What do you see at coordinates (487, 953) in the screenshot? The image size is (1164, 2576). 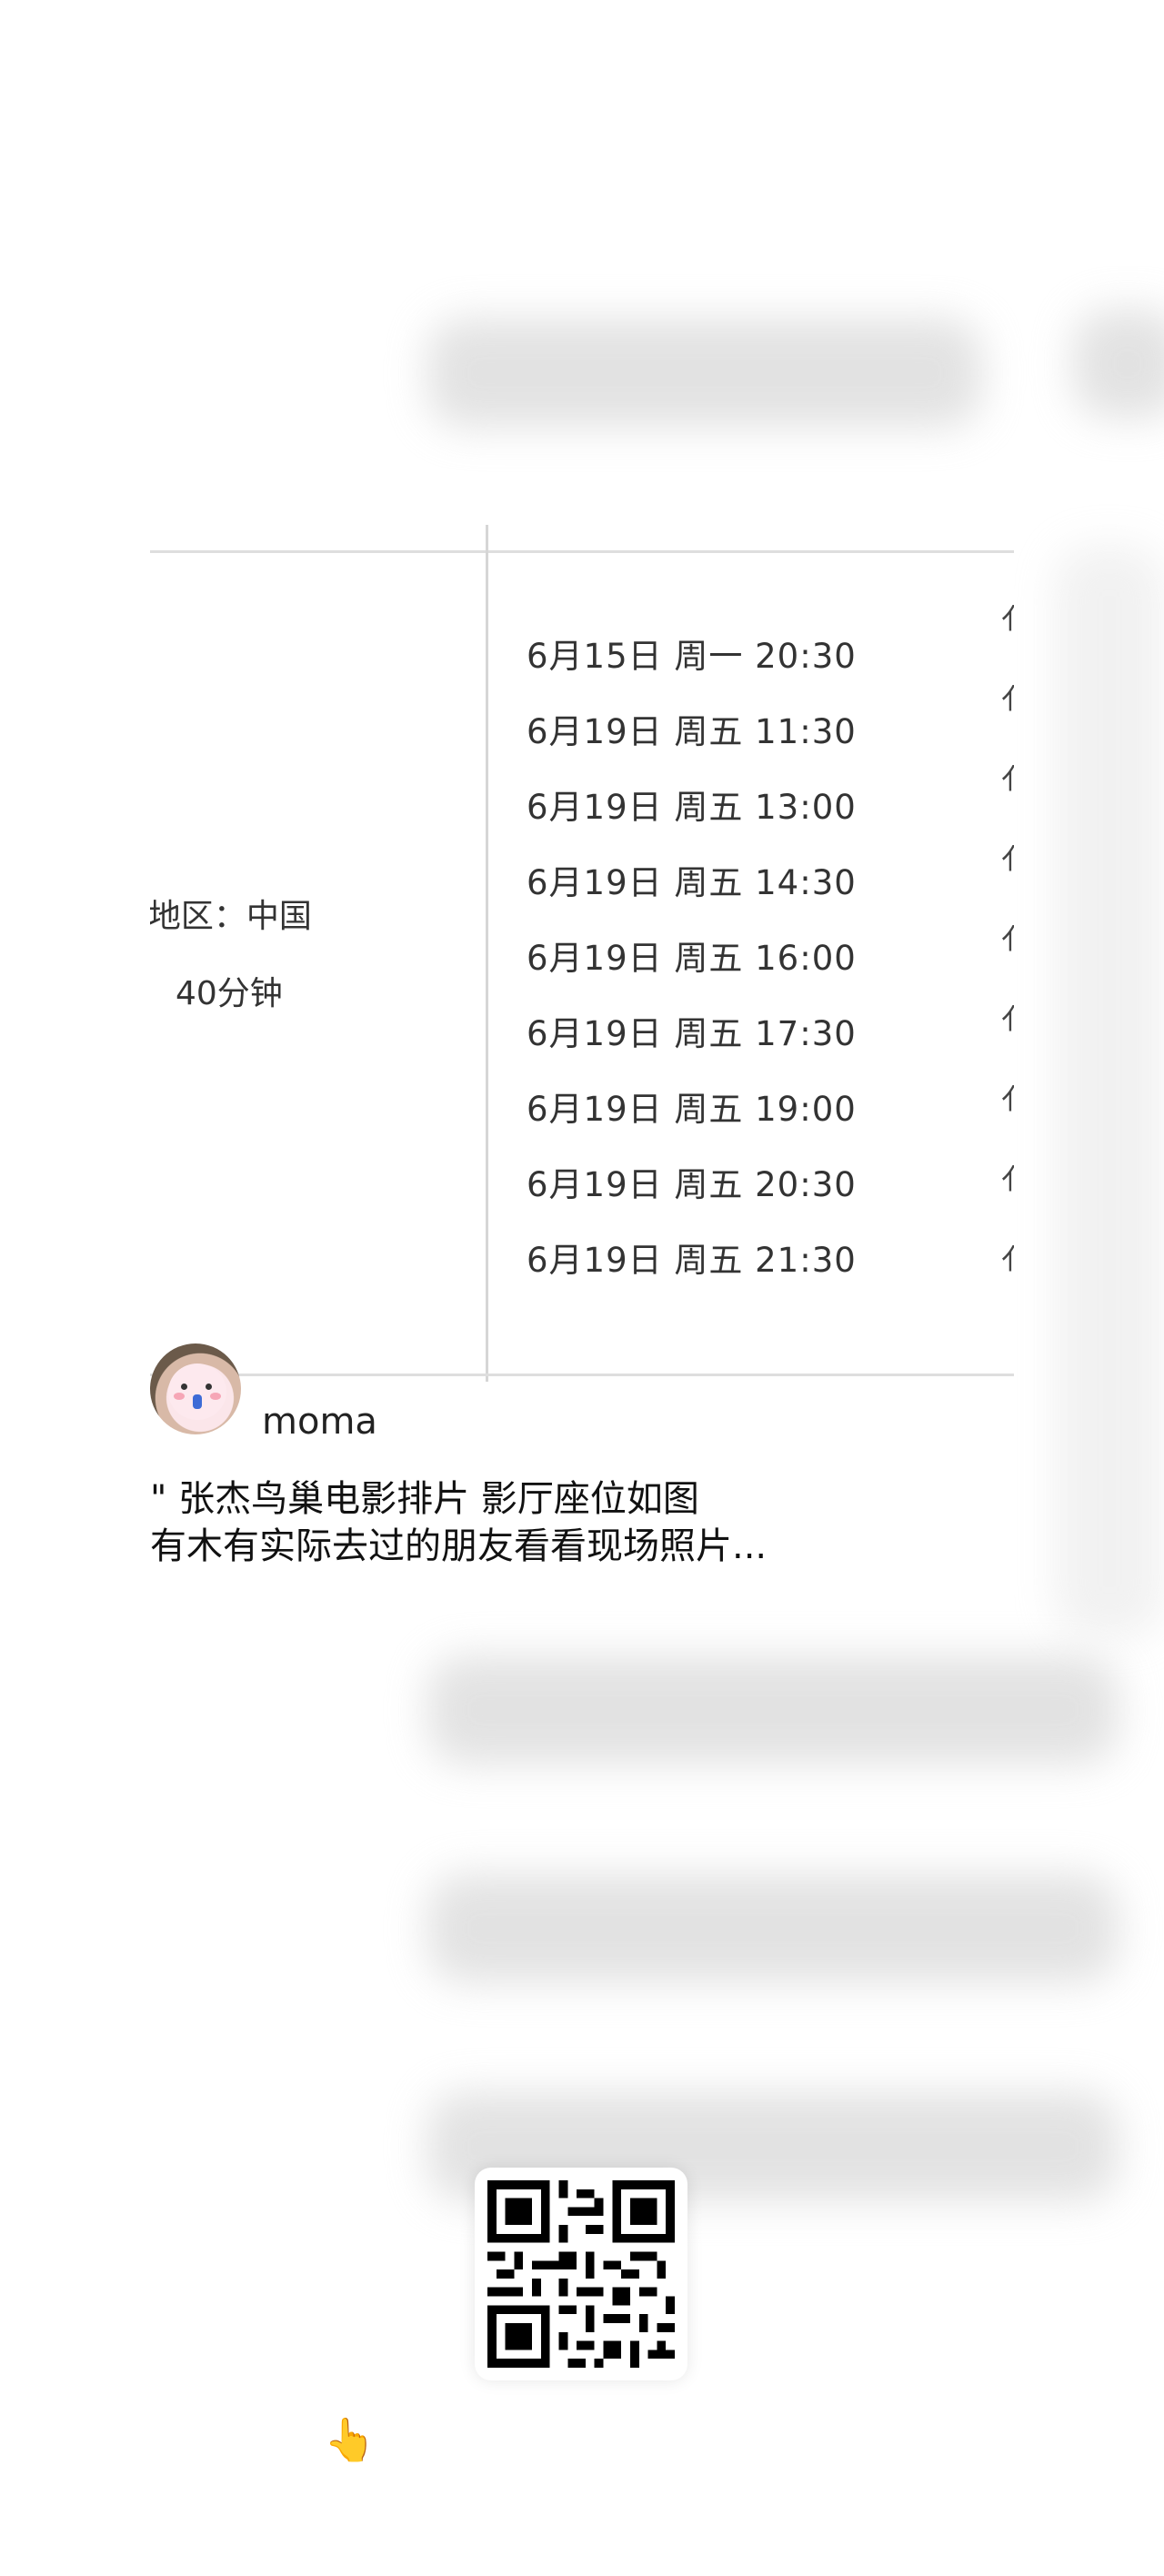 I see `column-divider` at bounding box center [487, 953].